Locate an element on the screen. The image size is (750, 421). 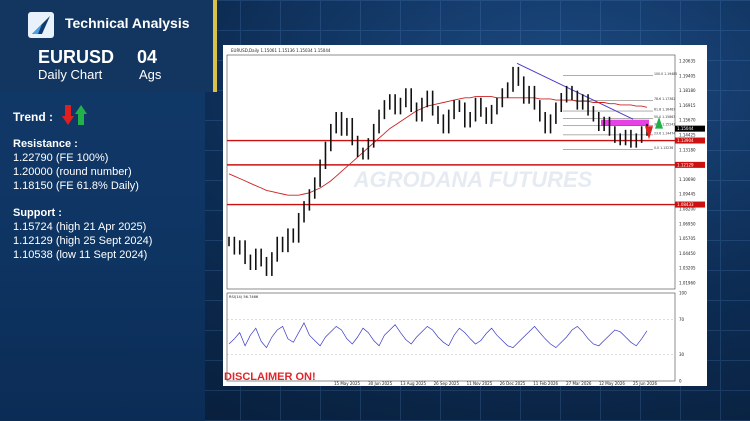
resistance-zone is located at coordinates (625, 122).